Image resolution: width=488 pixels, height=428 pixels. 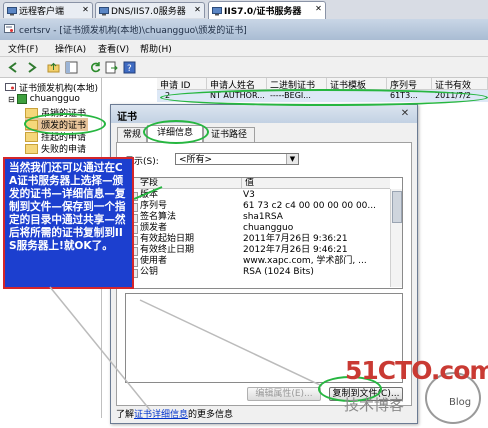 I want to click on watermark-sub: 技术博客, so click(x=374, y=405).